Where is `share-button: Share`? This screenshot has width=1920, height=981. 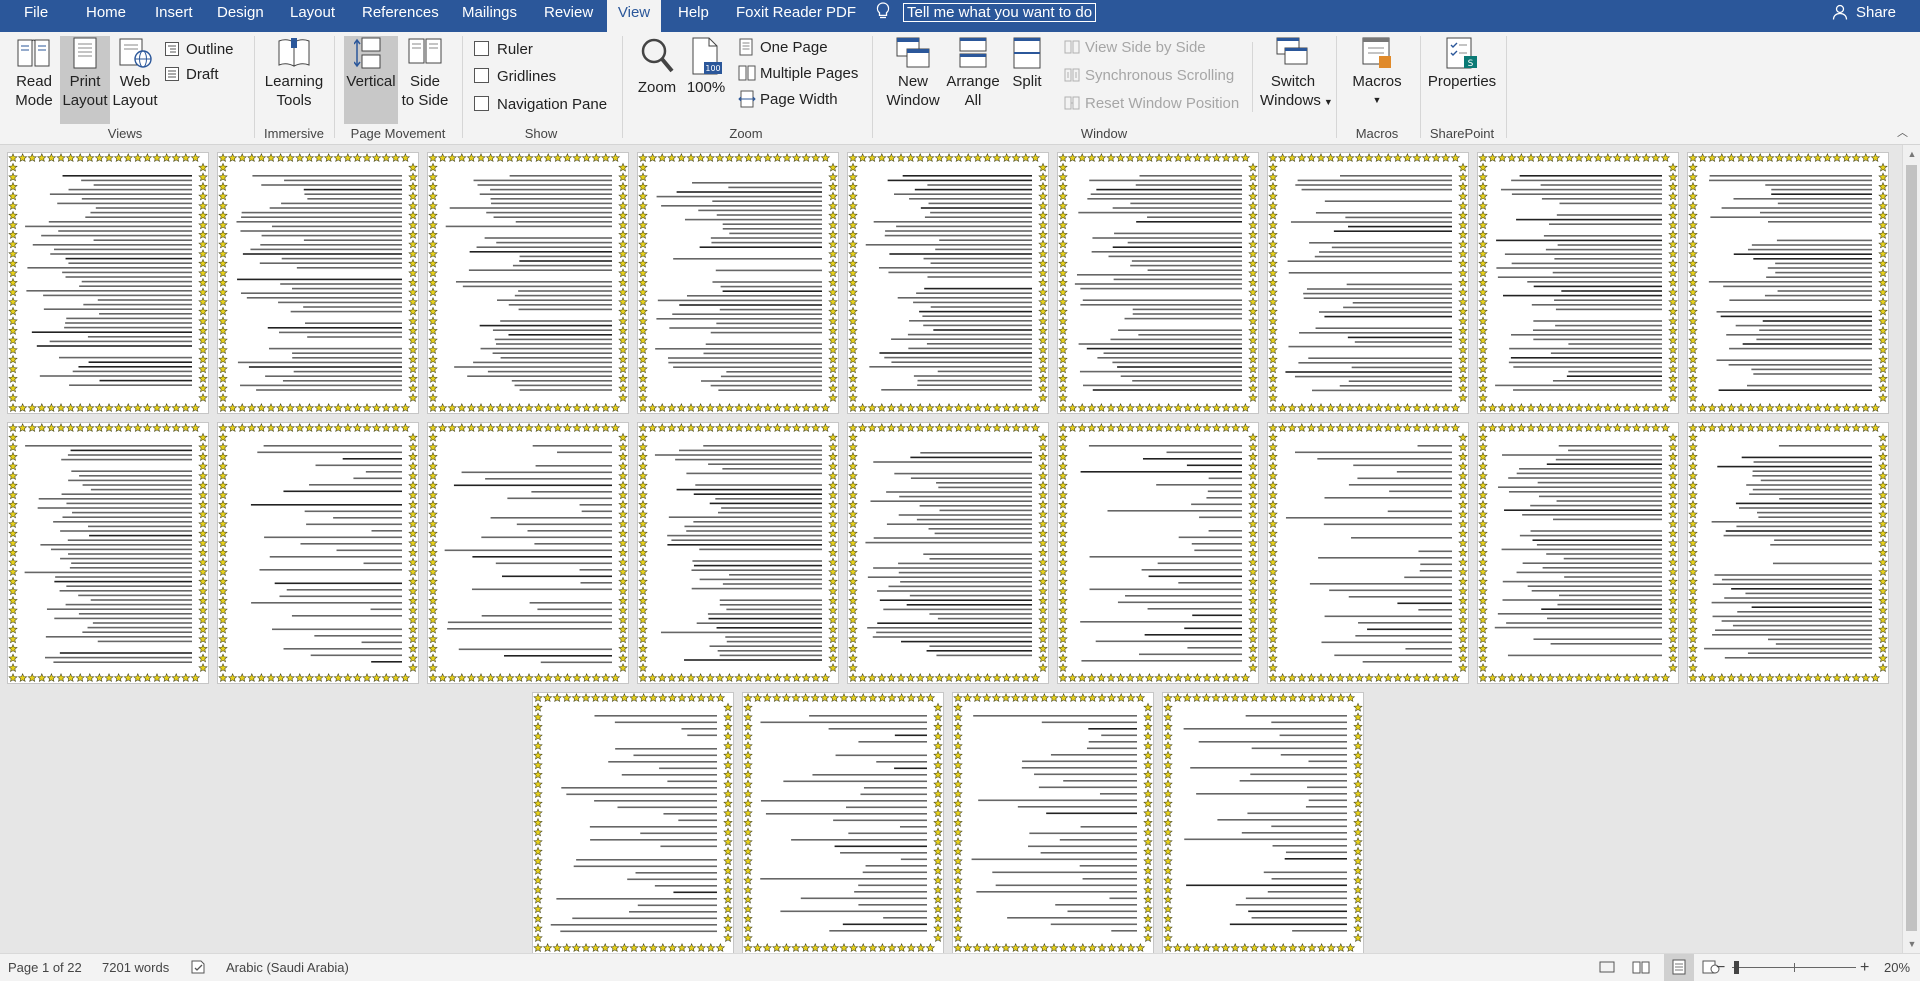 share-button: Share is located at coordinates (1864, 16).